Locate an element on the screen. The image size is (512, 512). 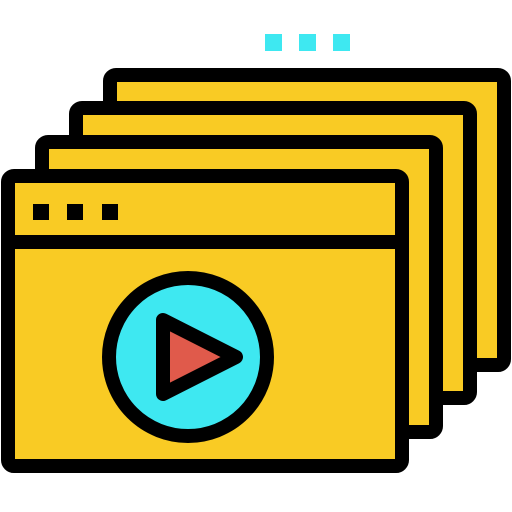
play-button is located at coordinates (188, 357).